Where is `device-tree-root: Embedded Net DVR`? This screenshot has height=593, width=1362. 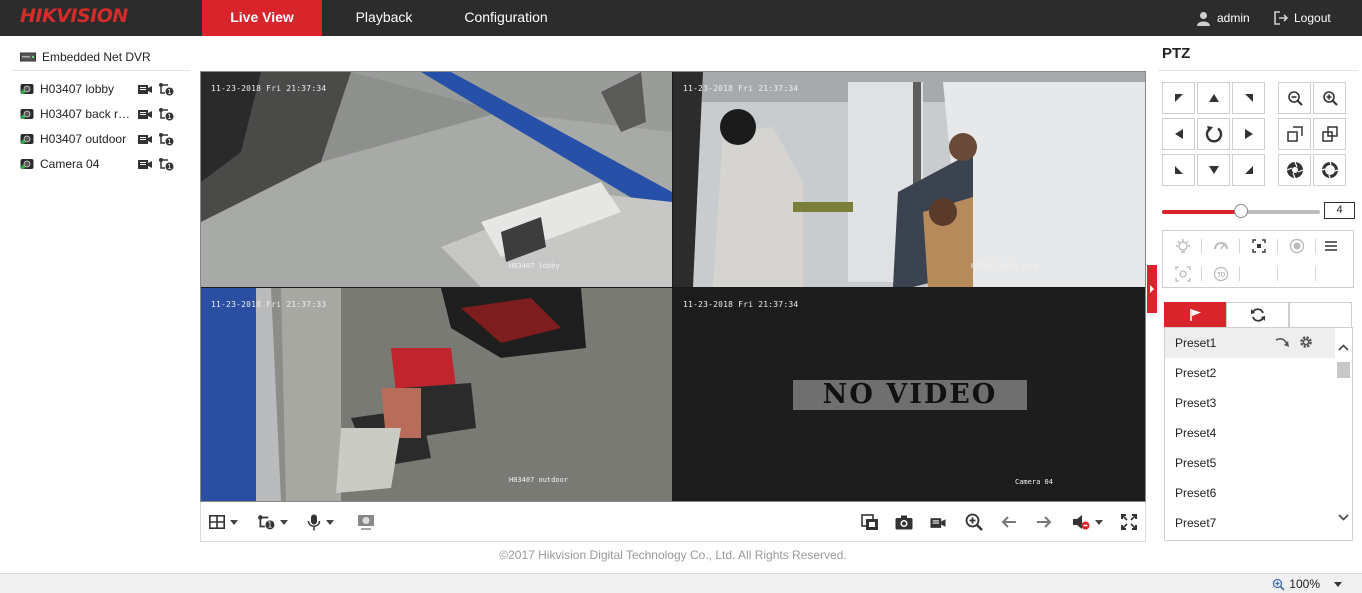 device-tree-root: Embedded Net DVR is located at coordinates (85, 57).